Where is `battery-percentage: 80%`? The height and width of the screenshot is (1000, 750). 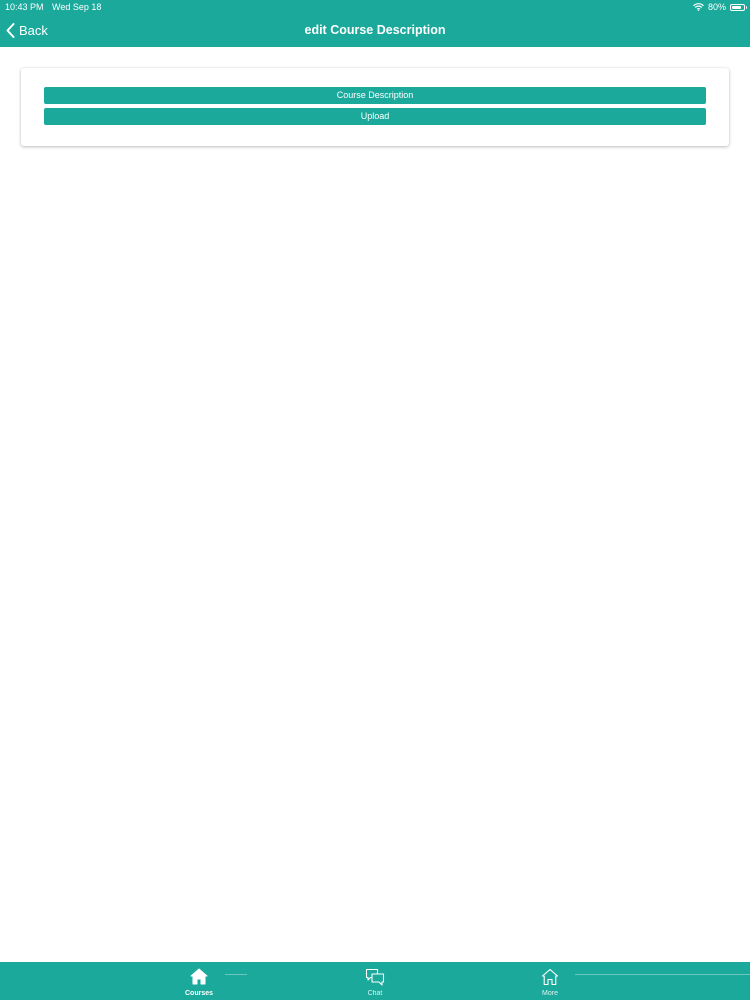
battery-percentage: 80% is located at coordinates (716, 7).